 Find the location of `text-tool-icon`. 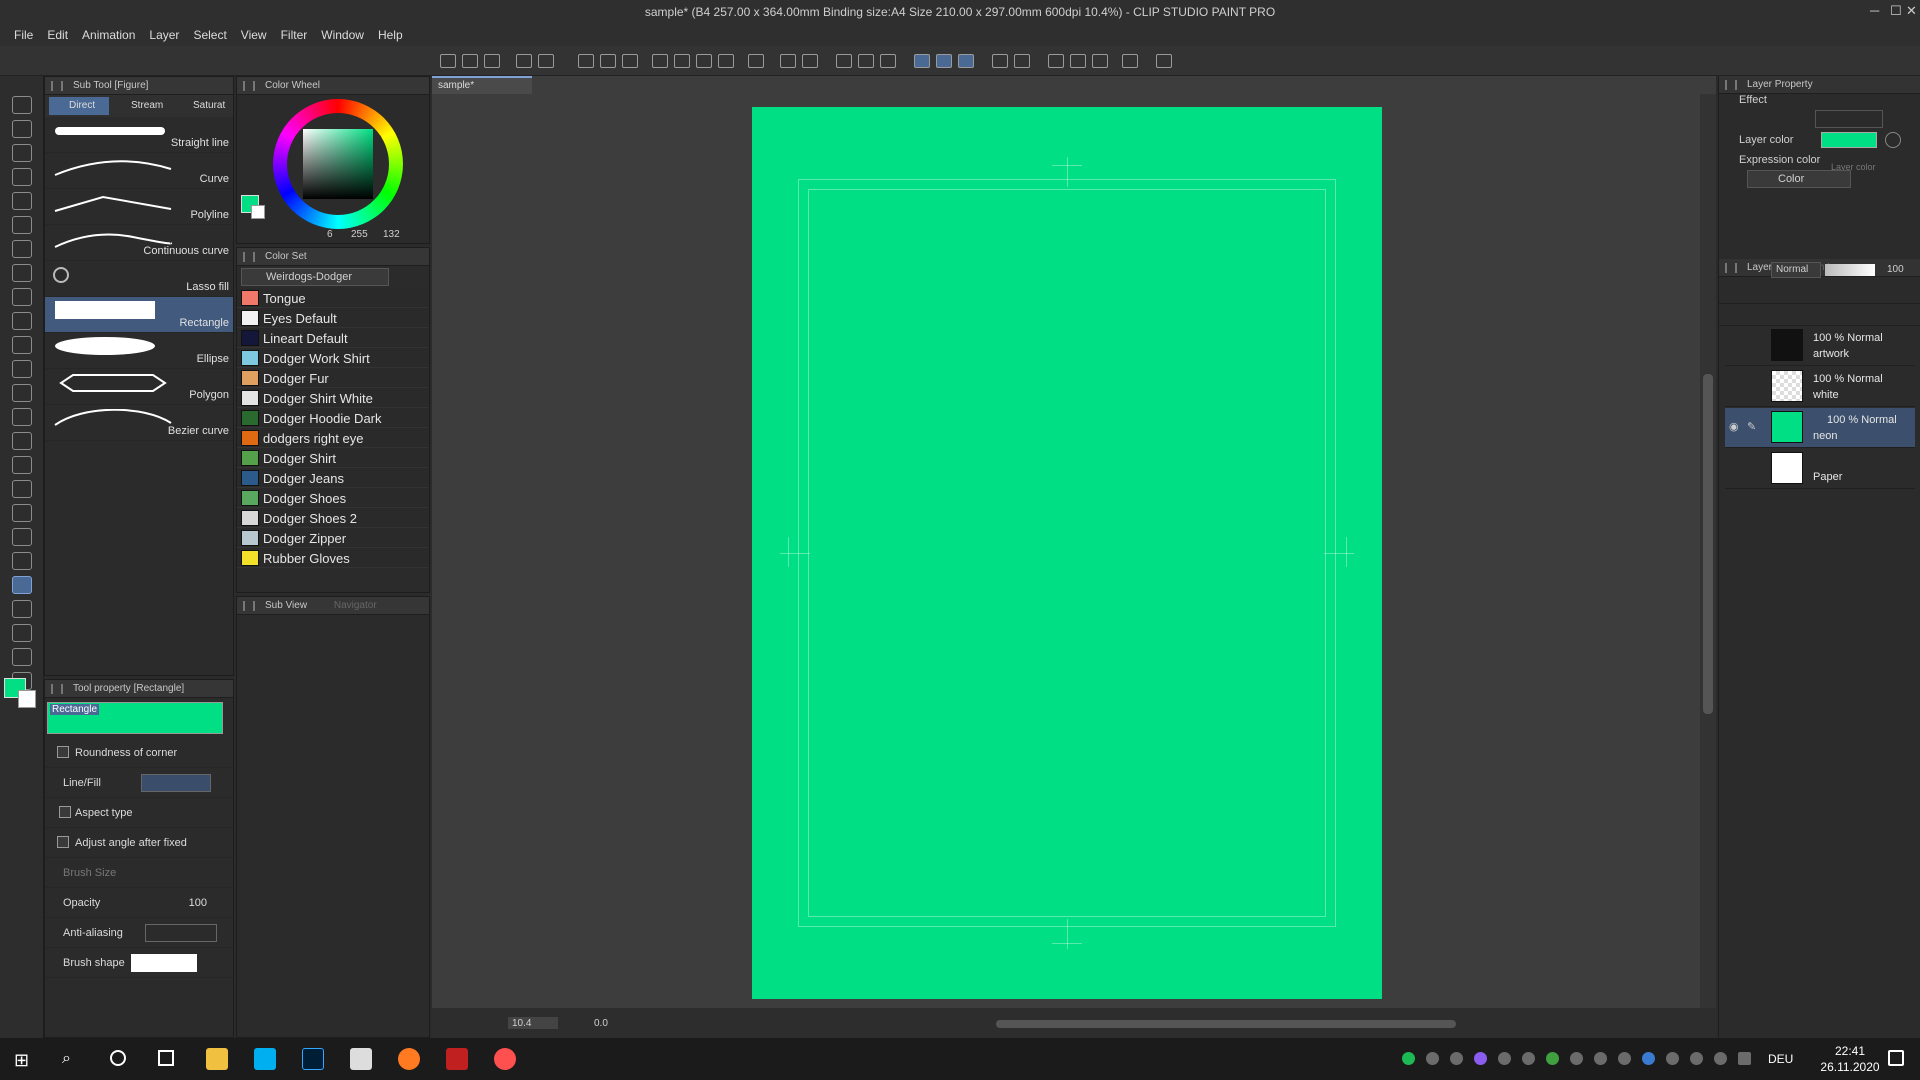

text-tool-icon is located at coordinates (22, 657).